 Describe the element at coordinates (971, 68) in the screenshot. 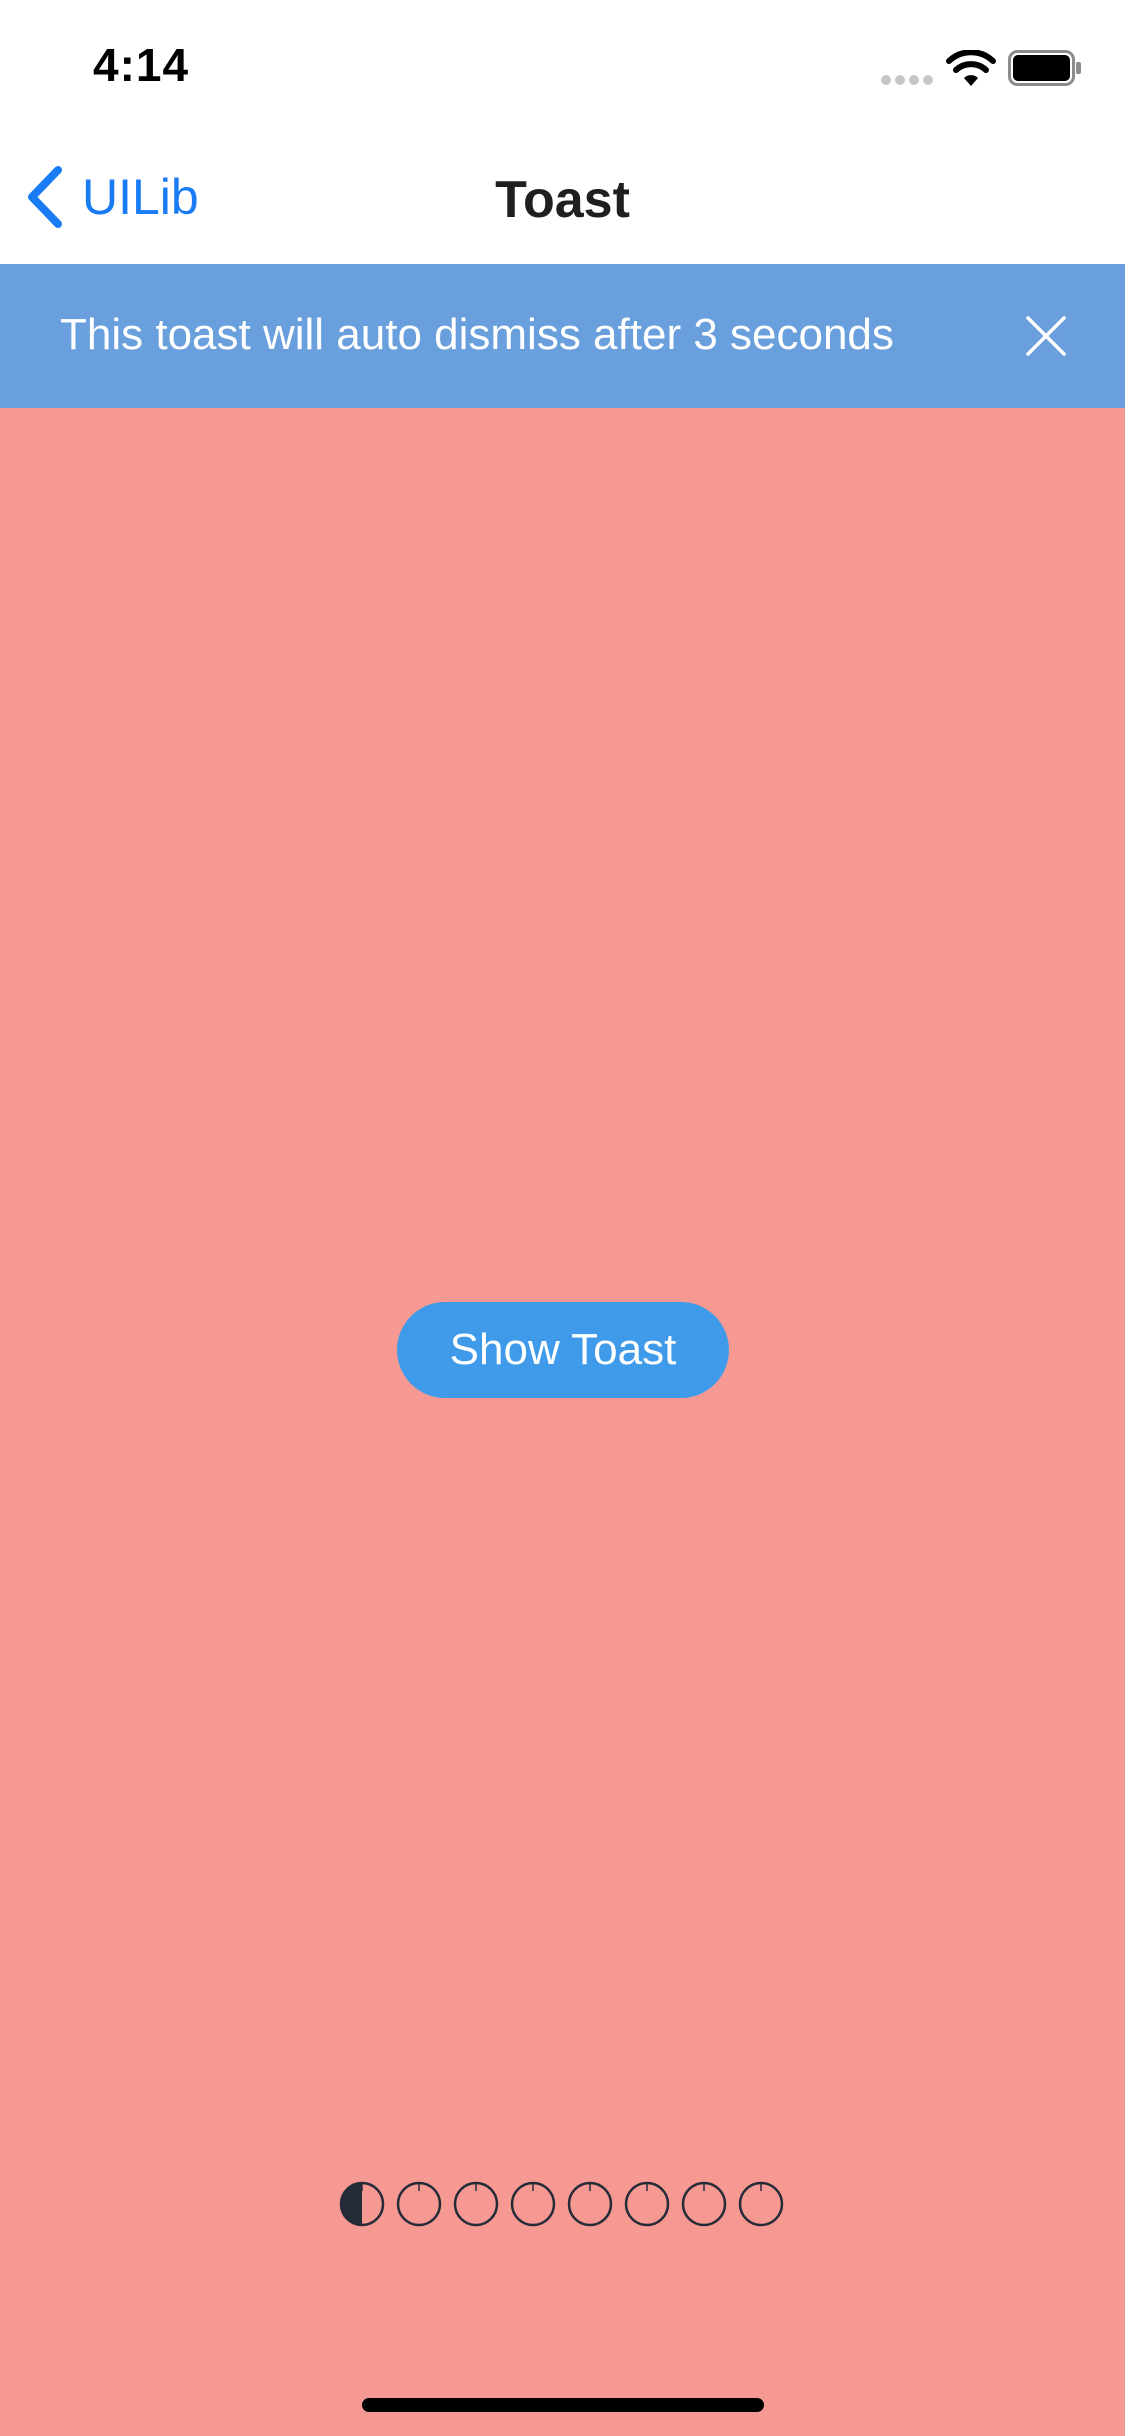

I see `wifi-icon` at that location.